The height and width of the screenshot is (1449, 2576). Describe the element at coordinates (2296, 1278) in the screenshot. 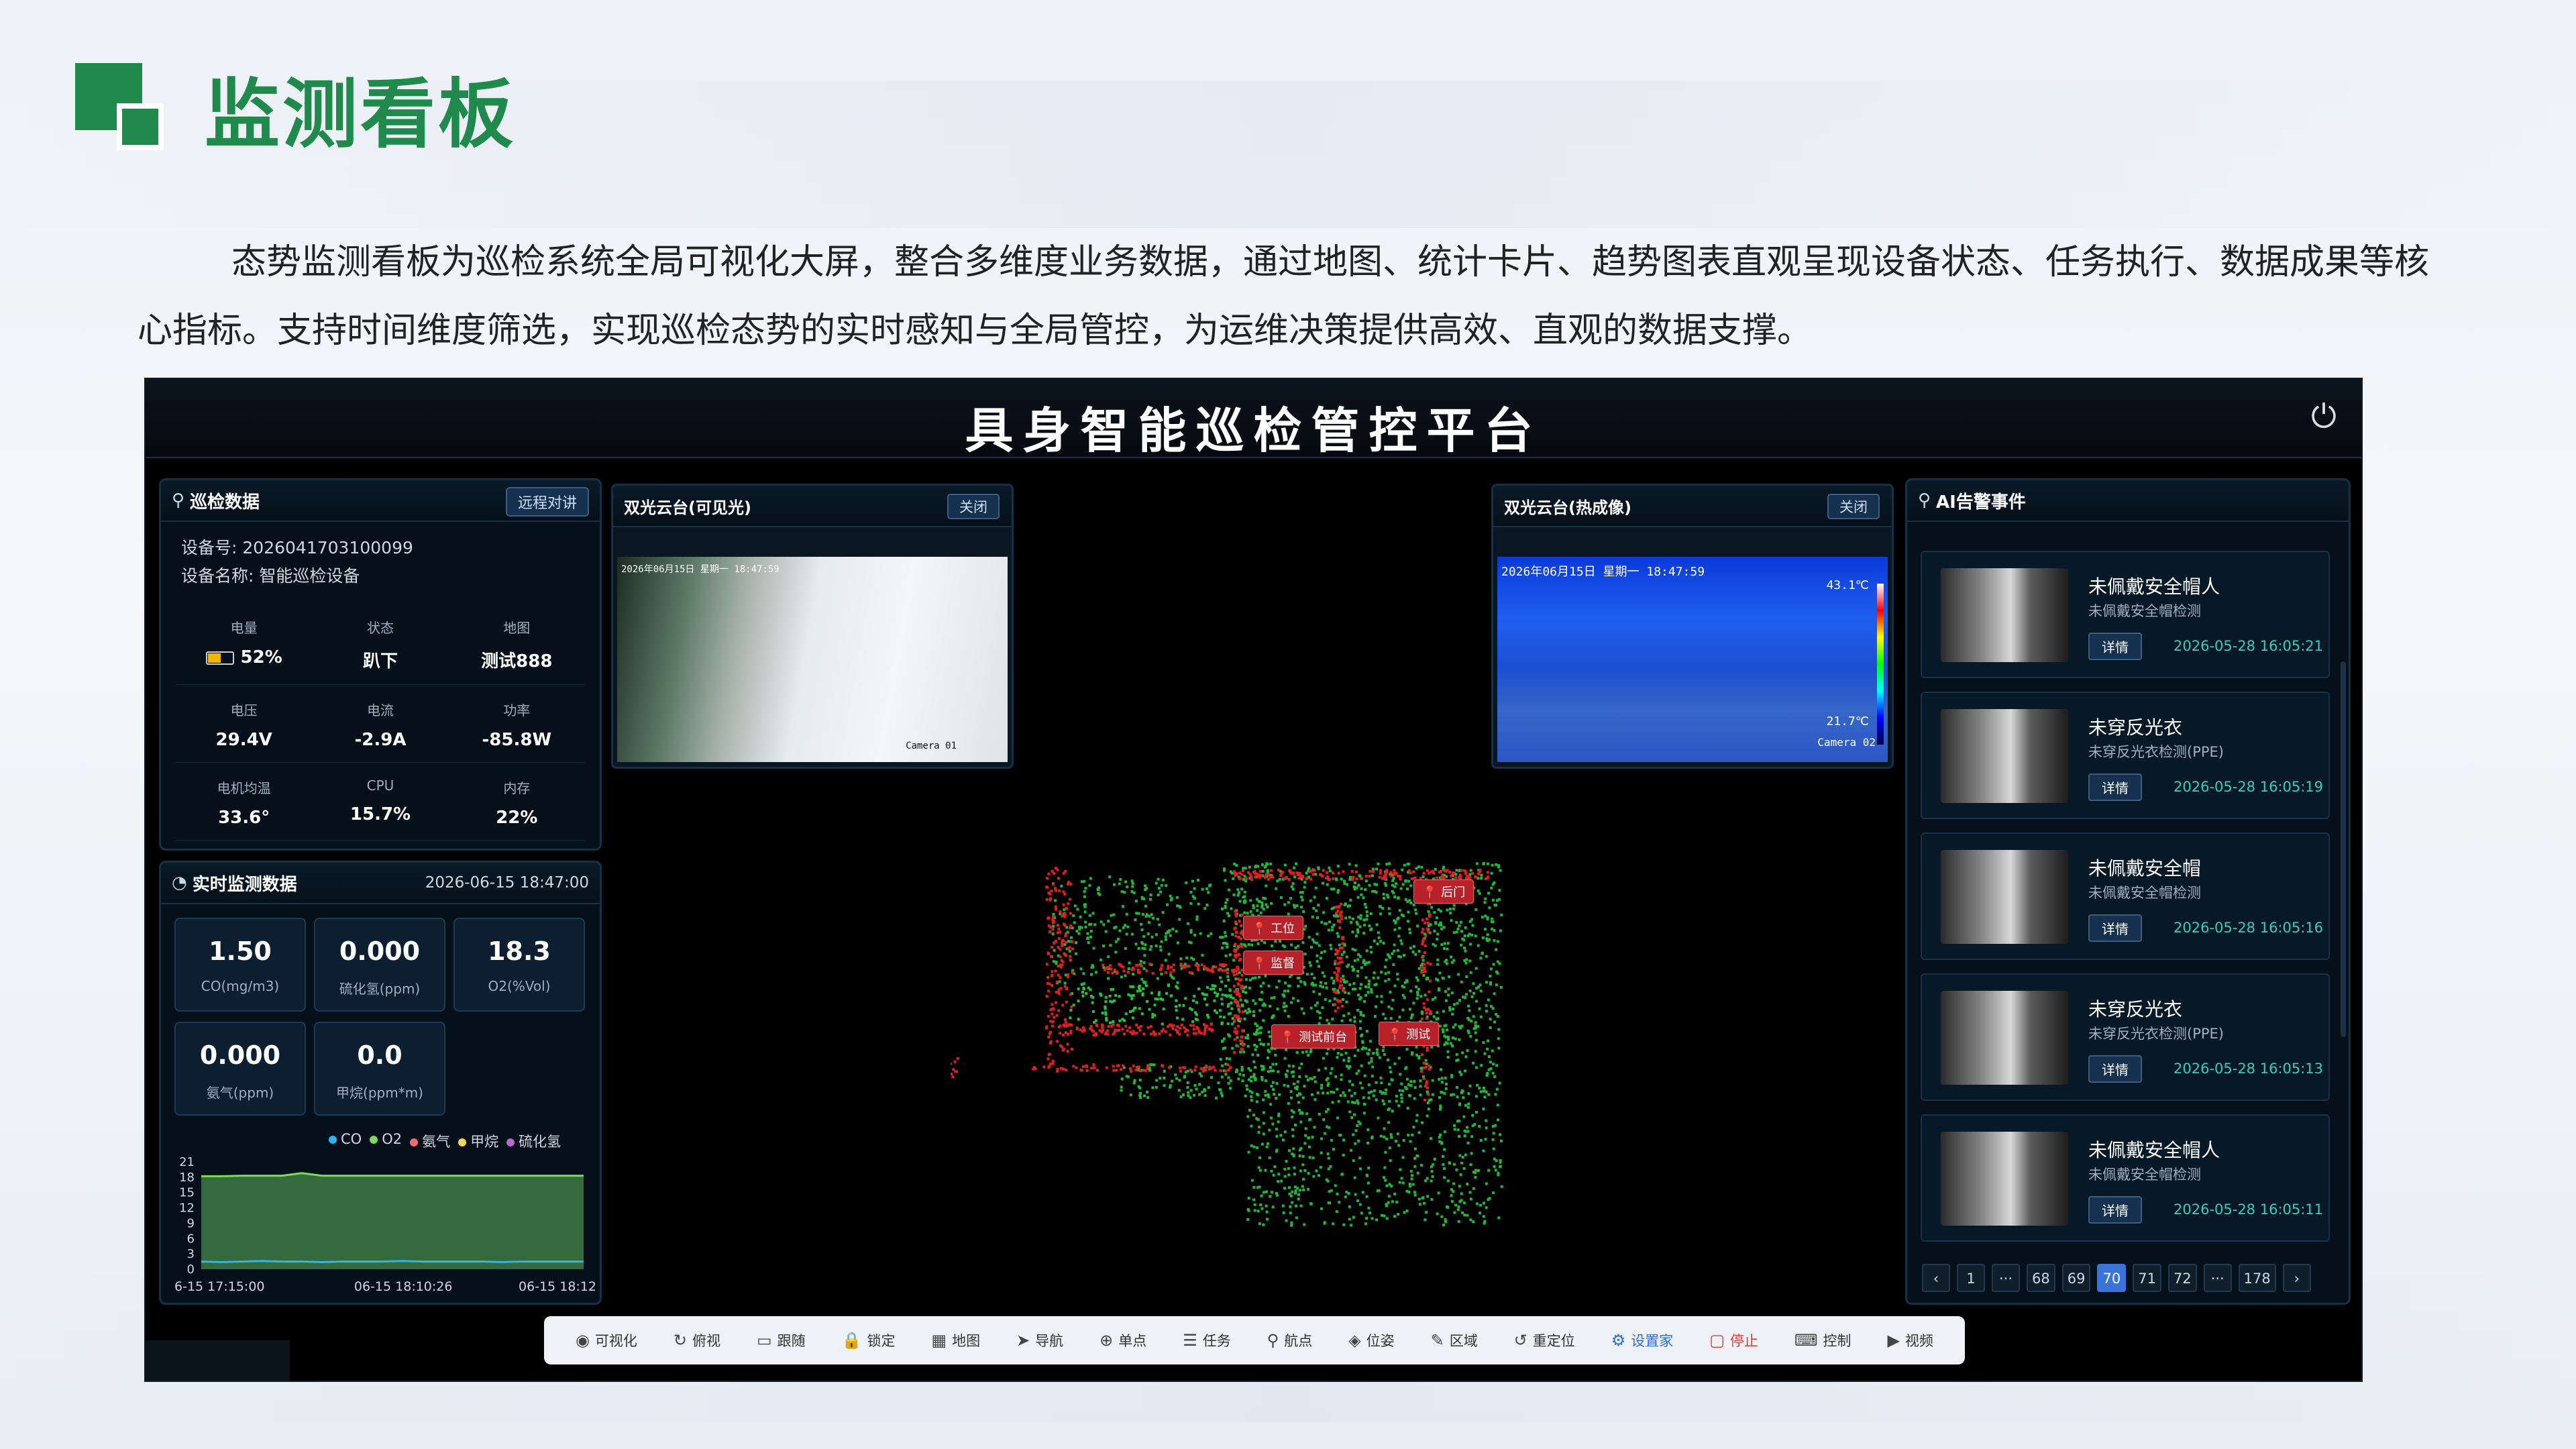

I see `page-button: ›` at that location.